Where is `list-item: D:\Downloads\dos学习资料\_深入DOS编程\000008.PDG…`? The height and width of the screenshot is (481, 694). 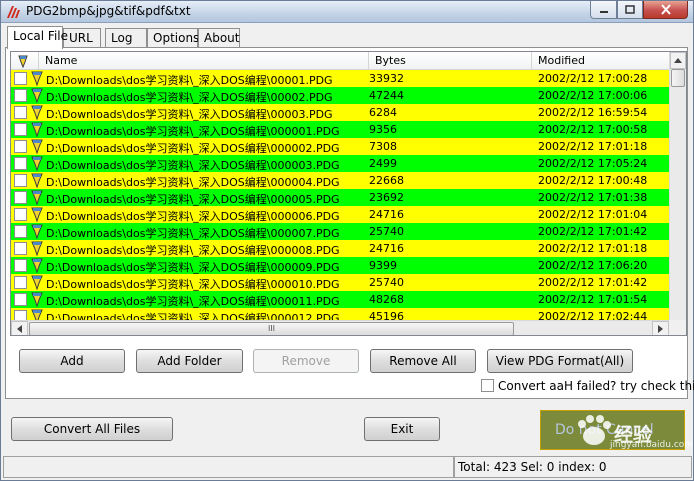
list-item: D:\Downloads\dos学习资料\_深入DOS编程\000008.PDG… is located at coordinates (340, 248).